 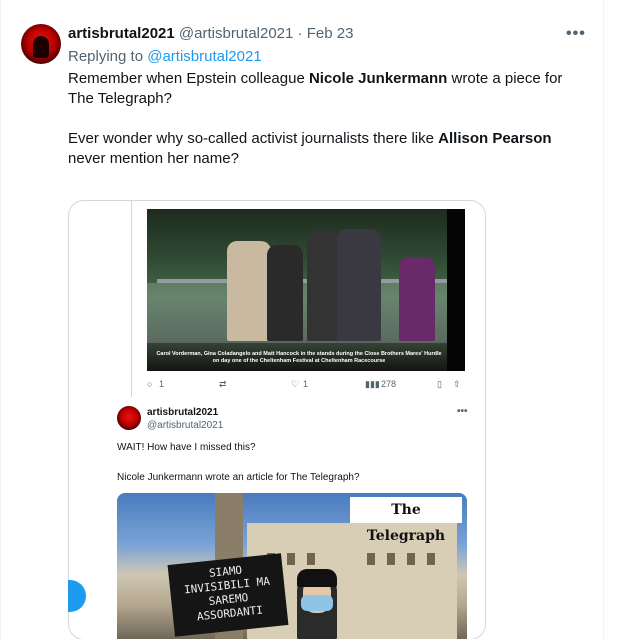 I want to click on photo-edge, so click(x=456, y=290).